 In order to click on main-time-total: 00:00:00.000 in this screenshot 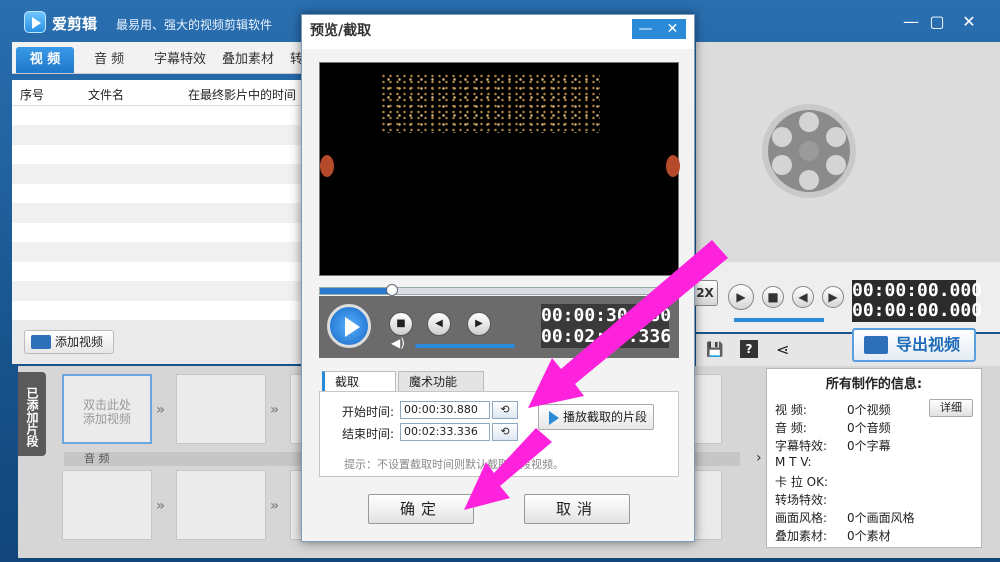, I will do `click(917, 310)`.